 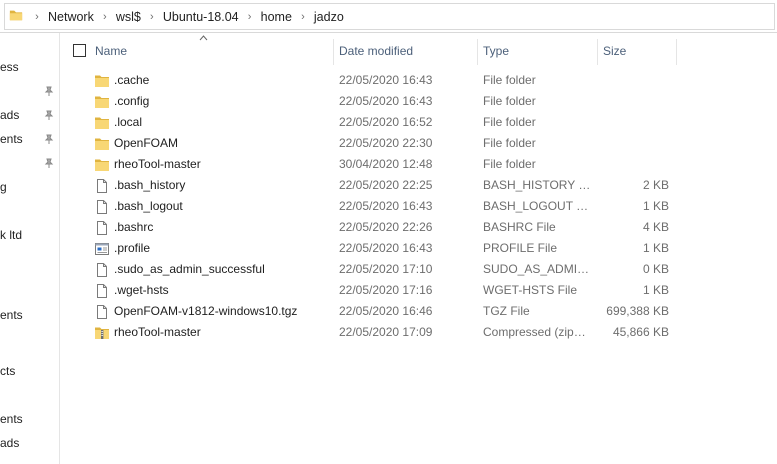 What do you see at coordinates (134, 227) in the screenshot?
I see `file-name: .bashrc` at bounding box center [134, 227].